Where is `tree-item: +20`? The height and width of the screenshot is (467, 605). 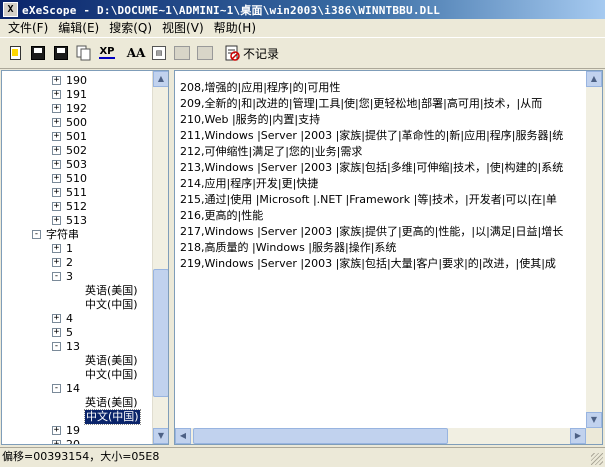 tree-item: +20 is located at coordinates (77, 441).